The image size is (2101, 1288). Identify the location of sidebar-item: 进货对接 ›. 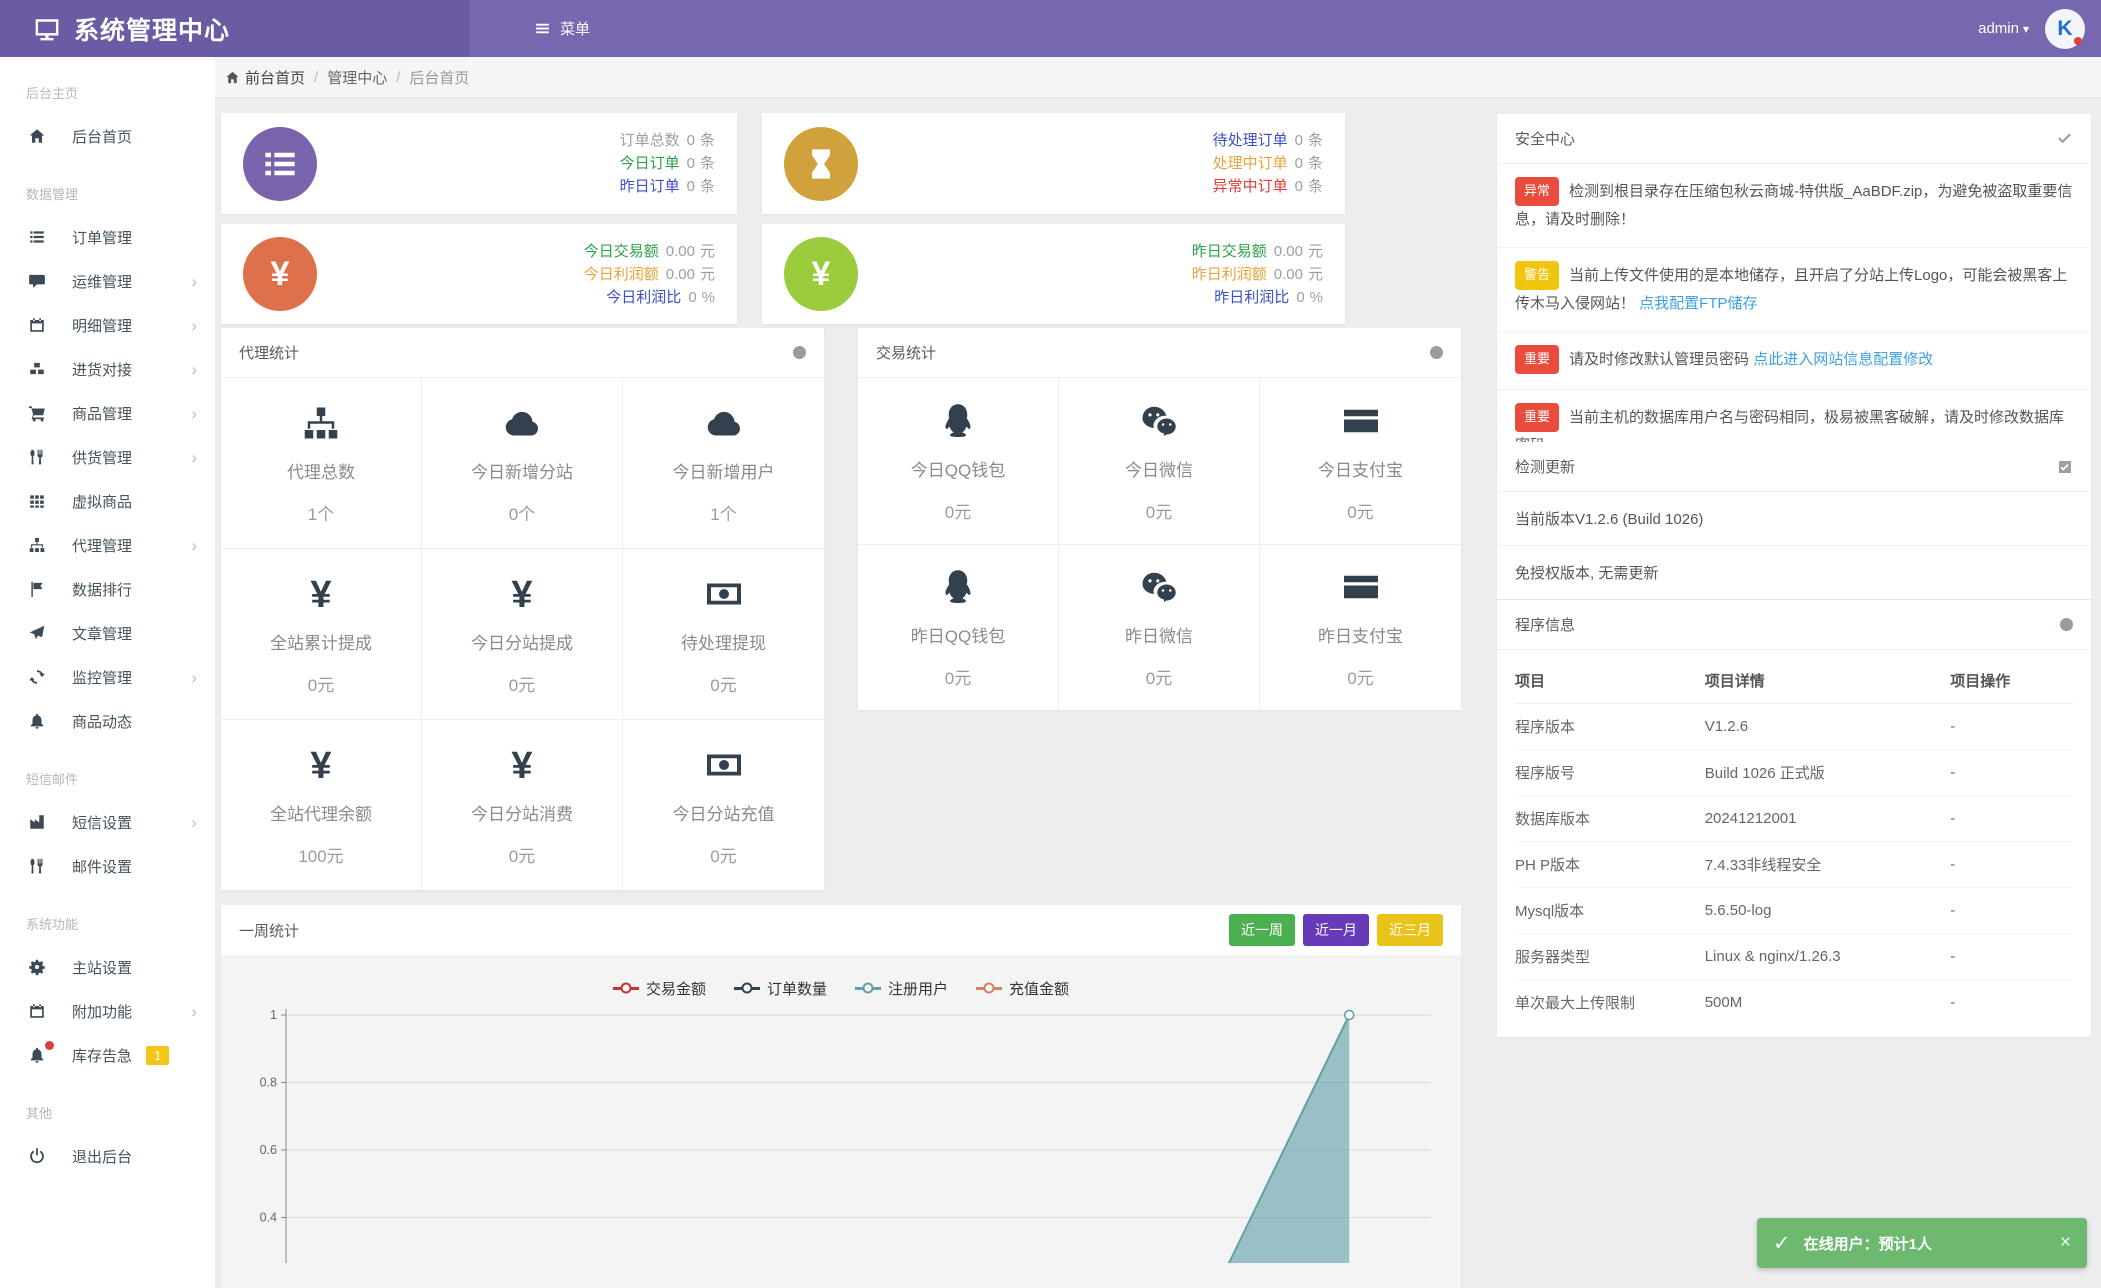
(107, 369).